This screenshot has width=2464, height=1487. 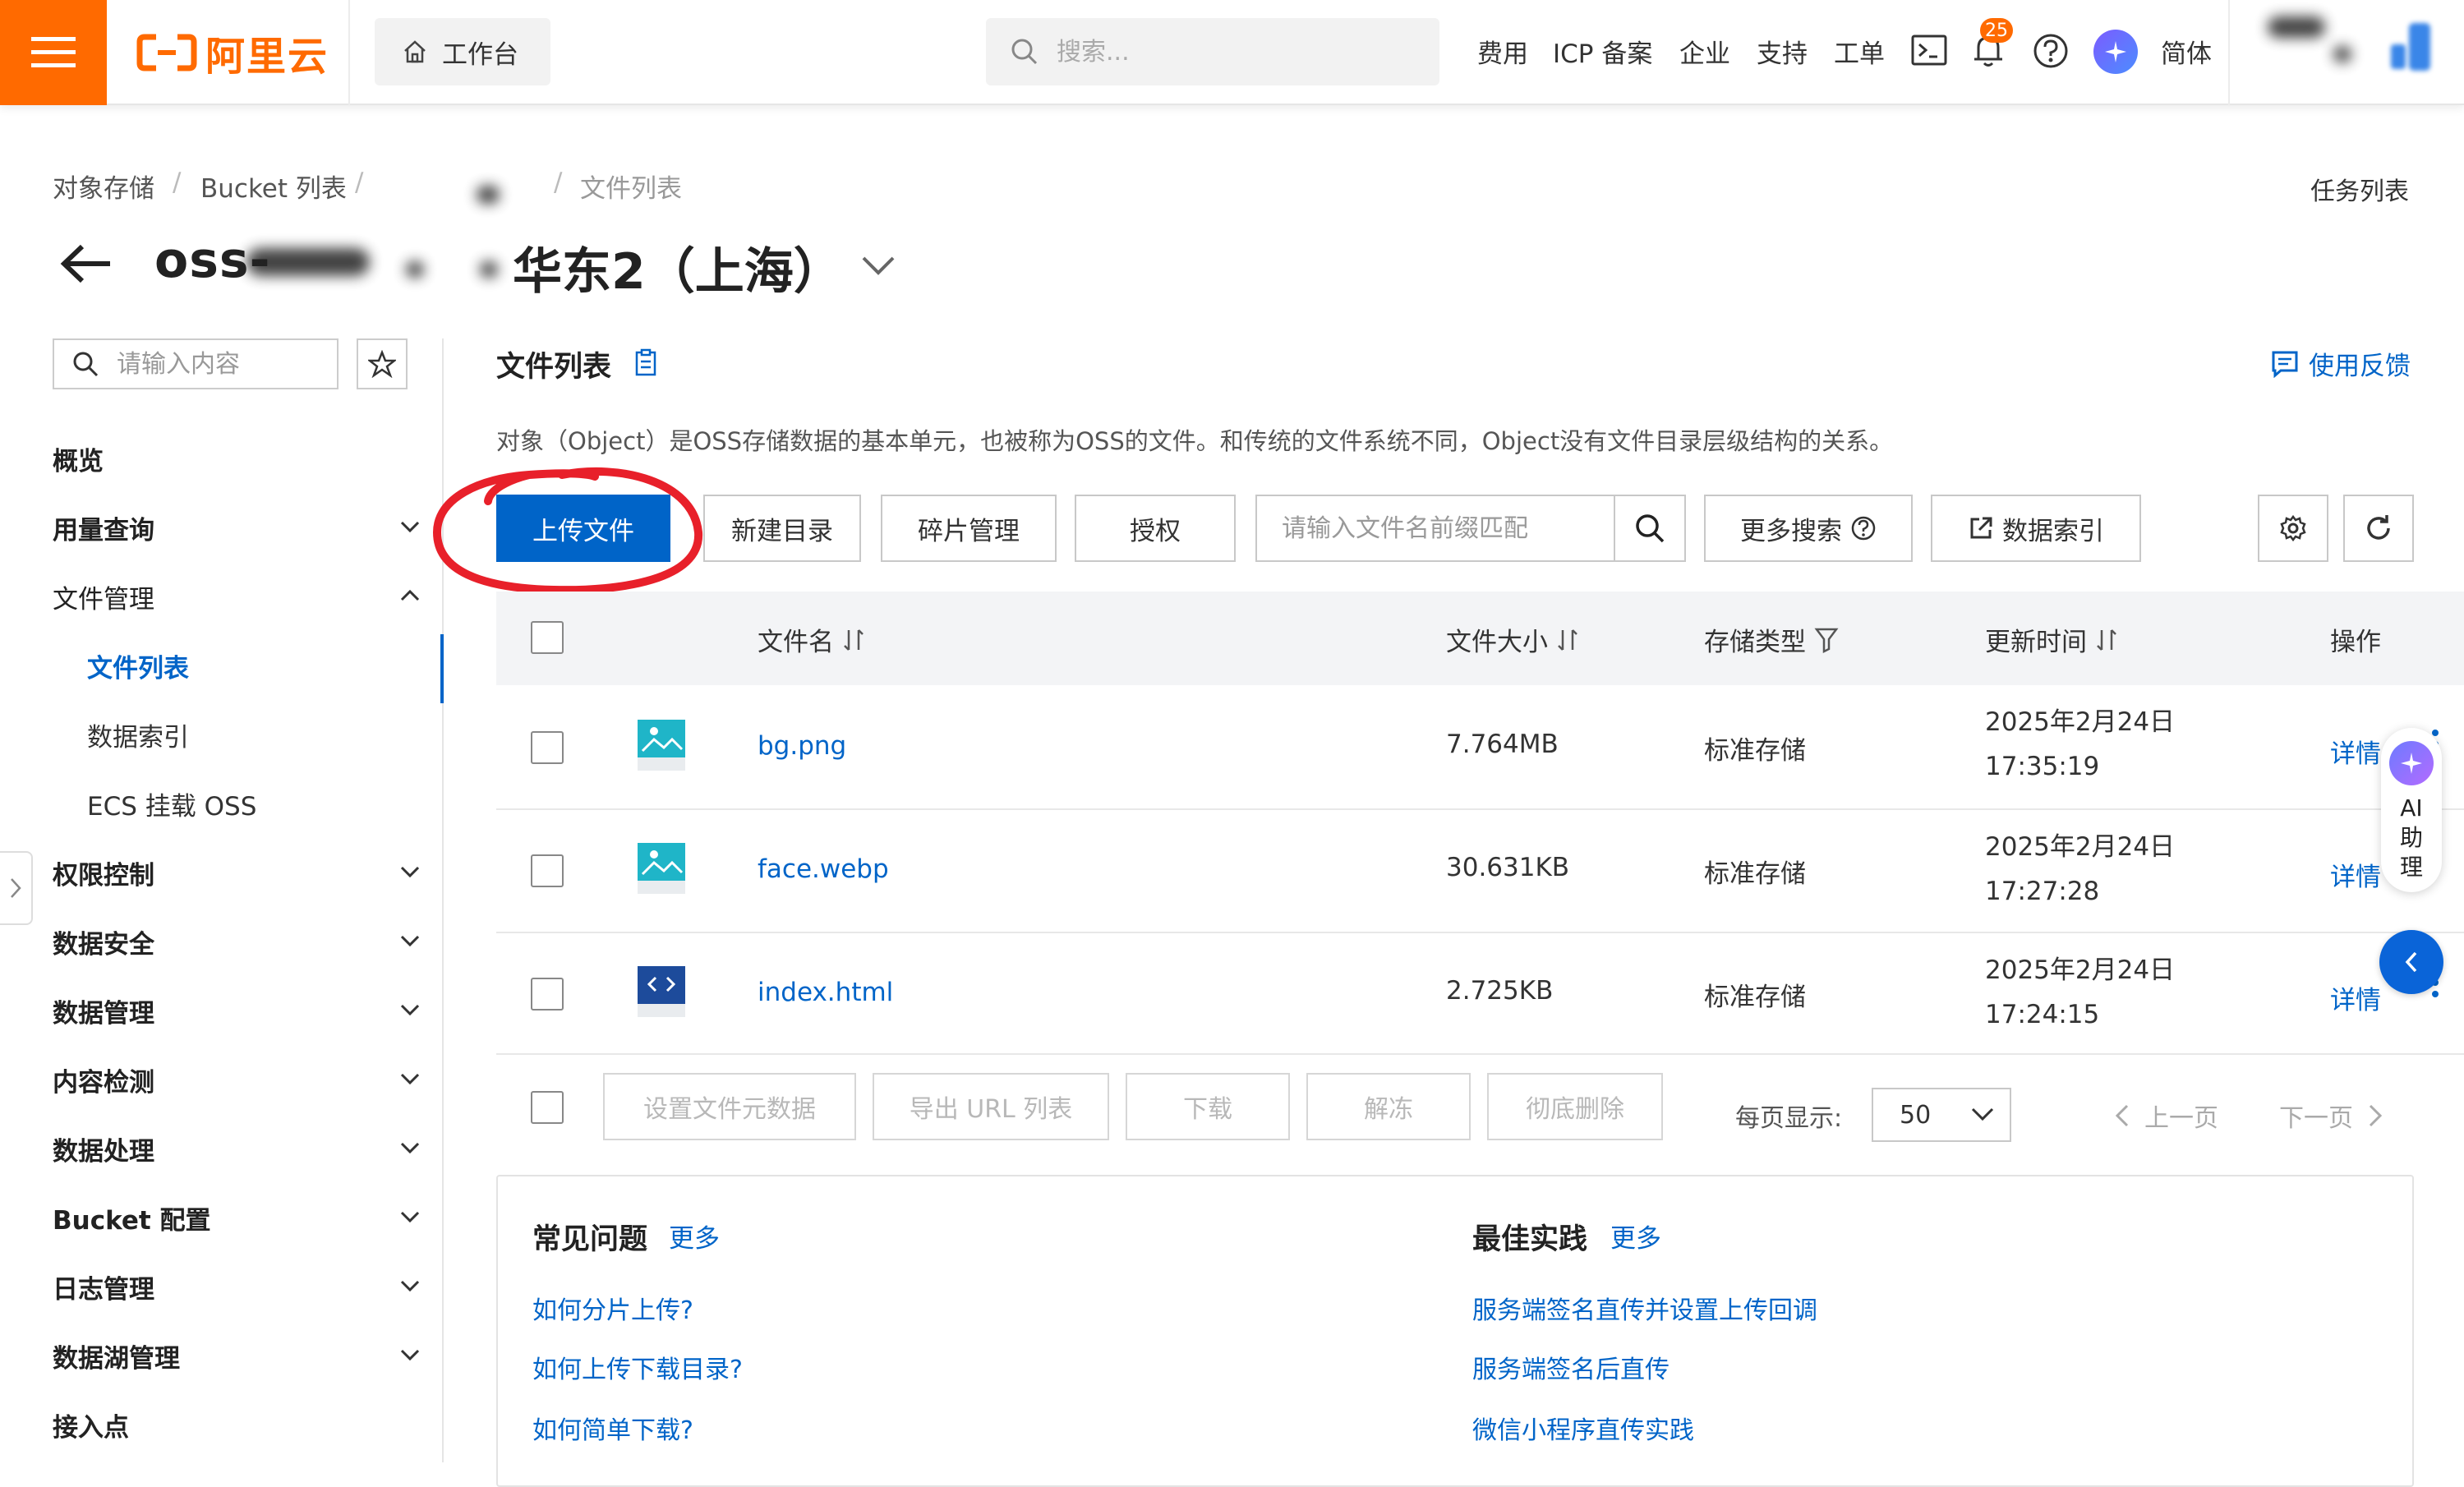 What do you see at coordinates (1635, 1236) in the screenshot?
I see `best-practice-more-link: 更多` at bounding box center [1635, 1236].